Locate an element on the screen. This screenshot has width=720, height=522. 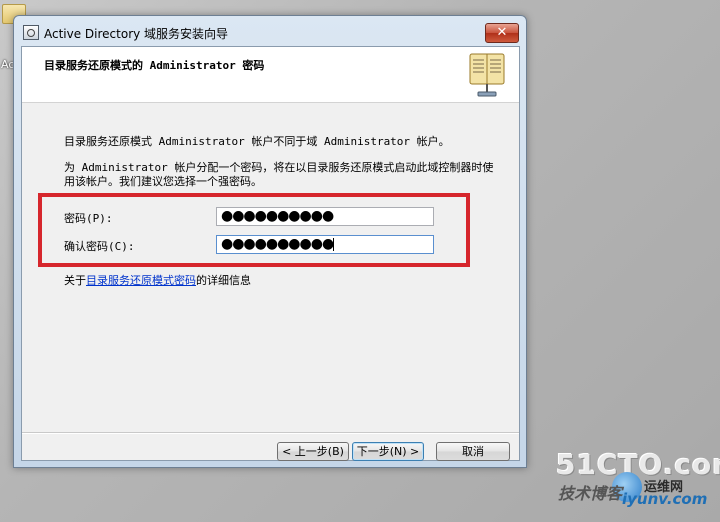
book-icon is located at coordinates (487, 75).